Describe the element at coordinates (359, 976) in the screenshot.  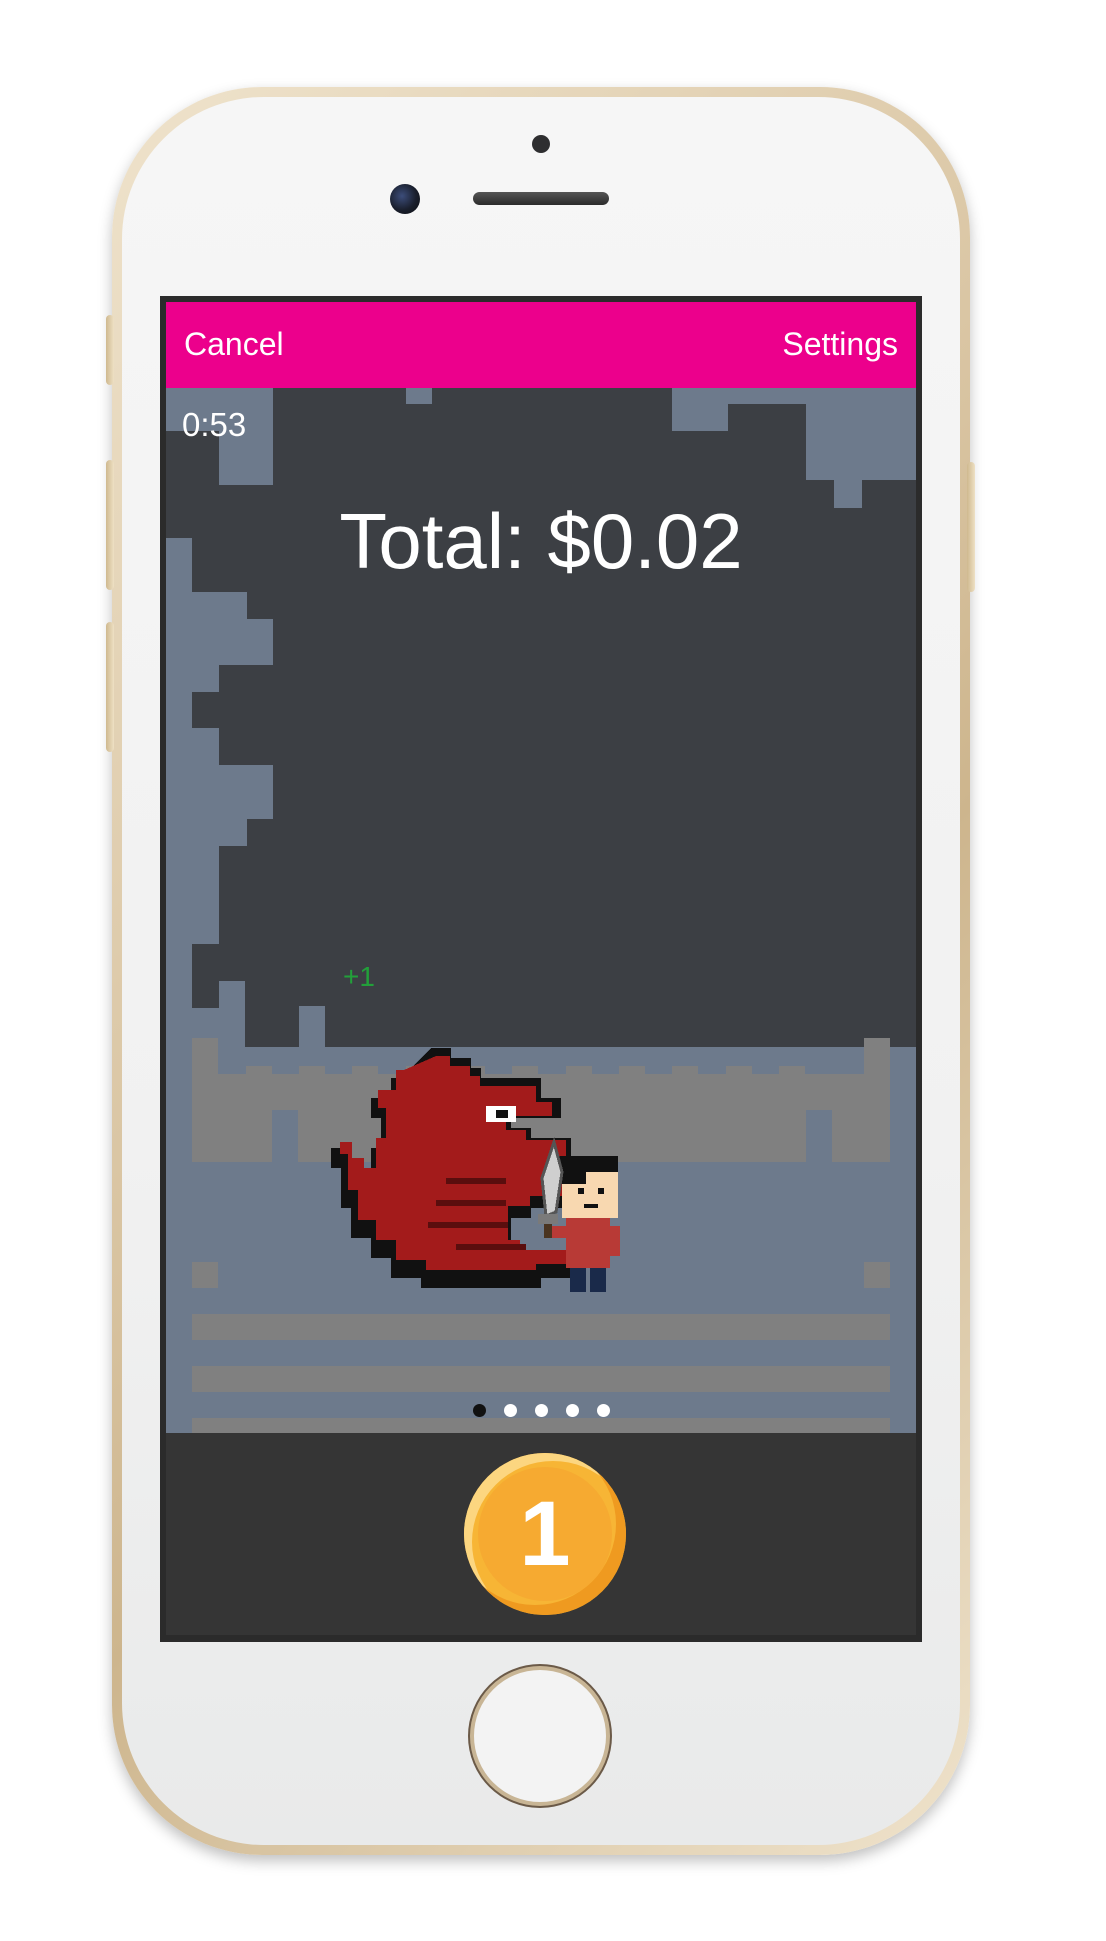
I see `score-popup: +1` at that location.